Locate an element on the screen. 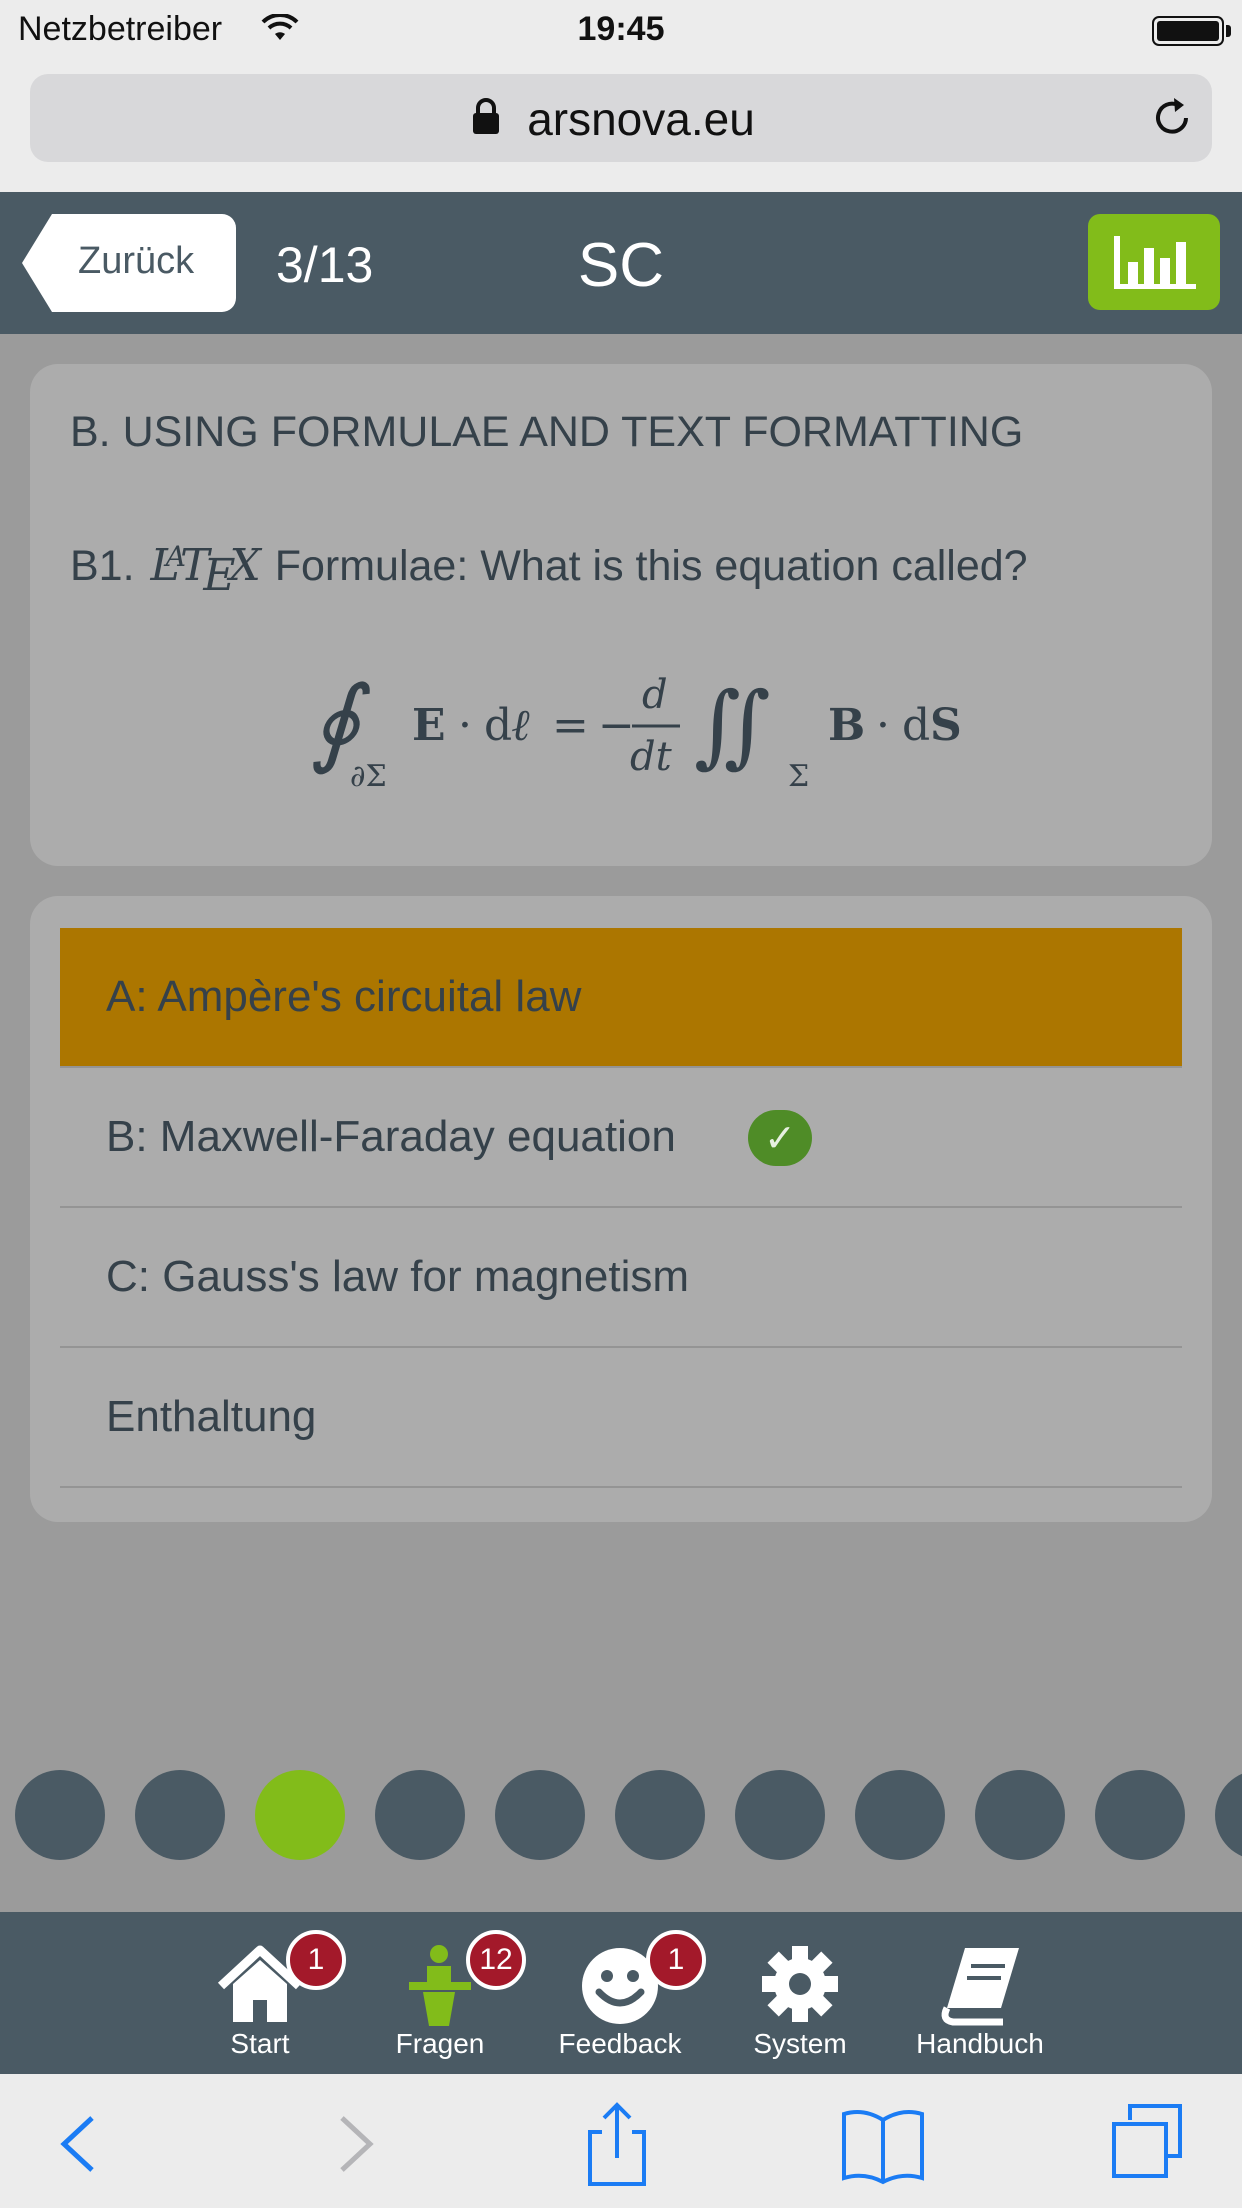 The image size is (1242, 2208). browser-toolbar is located at coordinates (621, 2141).